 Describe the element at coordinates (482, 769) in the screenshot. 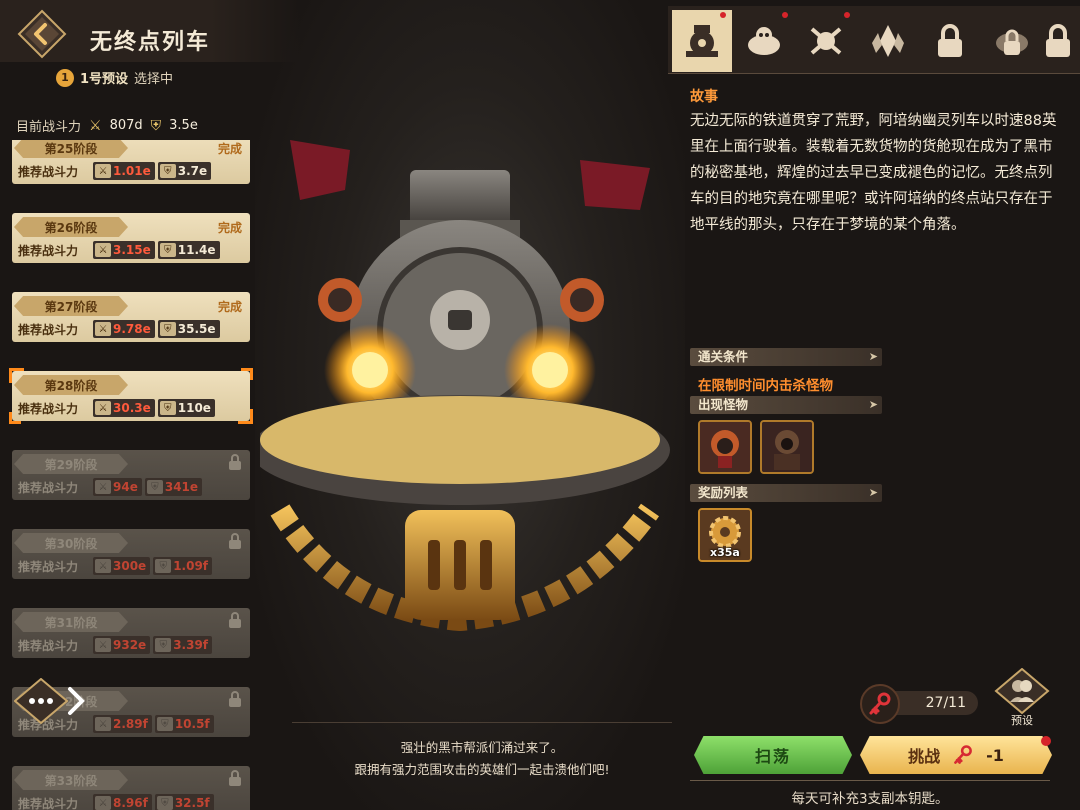

I see `dialogue-line-2: 跟拥有强力范围攻击的英雄们一起击溃他们吧!` at that location.